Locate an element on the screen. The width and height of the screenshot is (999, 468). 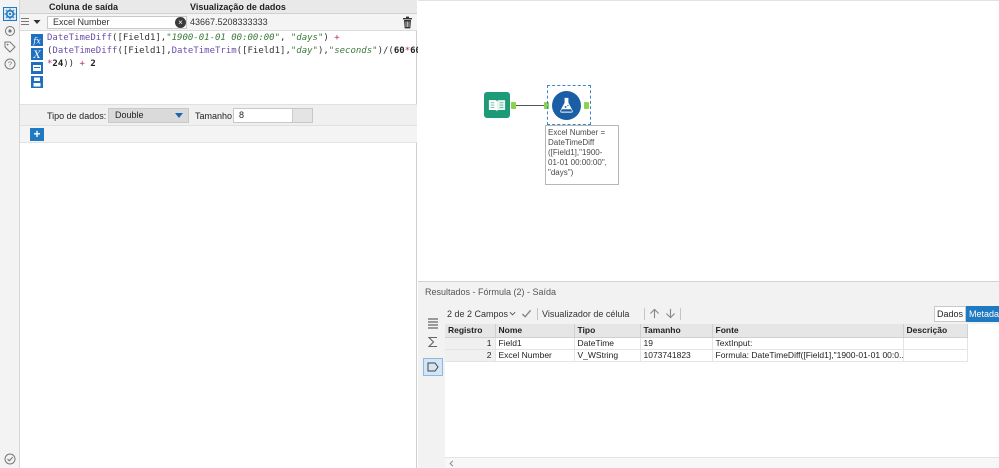
field-name-cell: Field1 is located at coordinates (535, 343).